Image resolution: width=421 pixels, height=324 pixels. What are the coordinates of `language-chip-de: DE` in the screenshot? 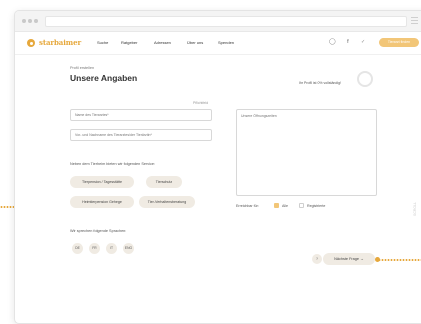 It's located at (77, 248).